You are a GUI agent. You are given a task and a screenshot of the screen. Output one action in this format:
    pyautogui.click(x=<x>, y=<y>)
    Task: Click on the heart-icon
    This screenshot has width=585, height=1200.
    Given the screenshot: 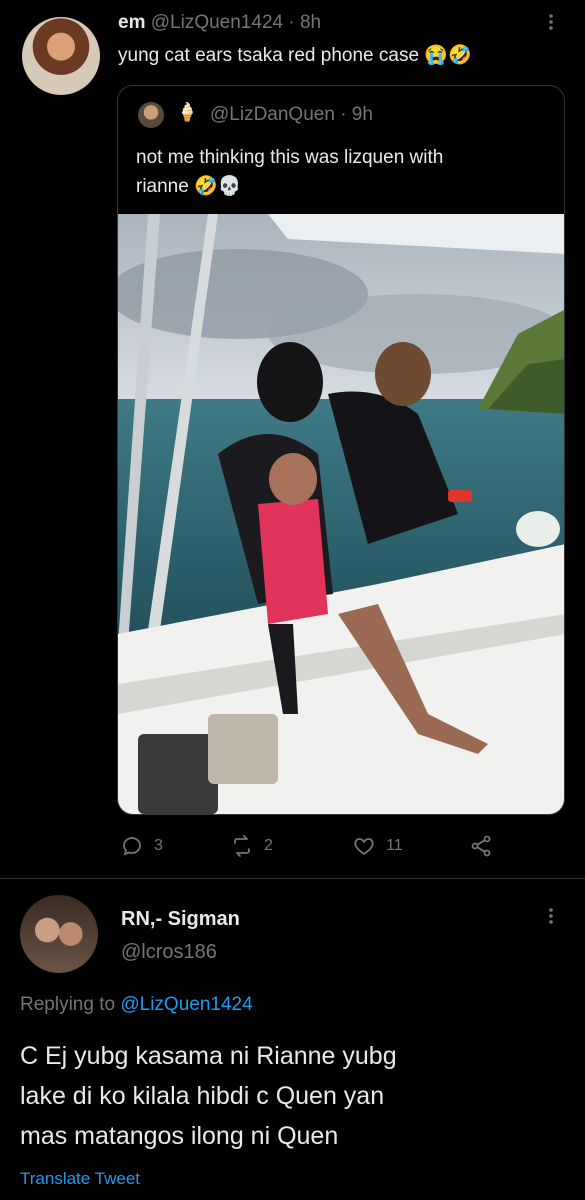 What is the action you would take?
    pyautogui.click(x=364, y=847)
    